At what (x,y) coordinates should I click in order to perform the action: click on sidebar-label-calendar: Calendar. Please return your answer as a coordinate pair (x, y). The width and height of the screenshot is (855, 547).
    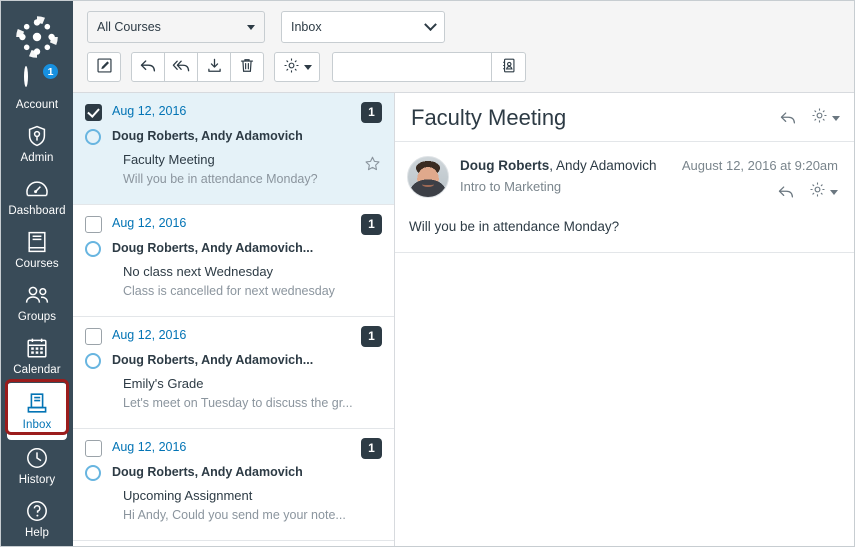
    Looking at the image, I should click on (37, 370).